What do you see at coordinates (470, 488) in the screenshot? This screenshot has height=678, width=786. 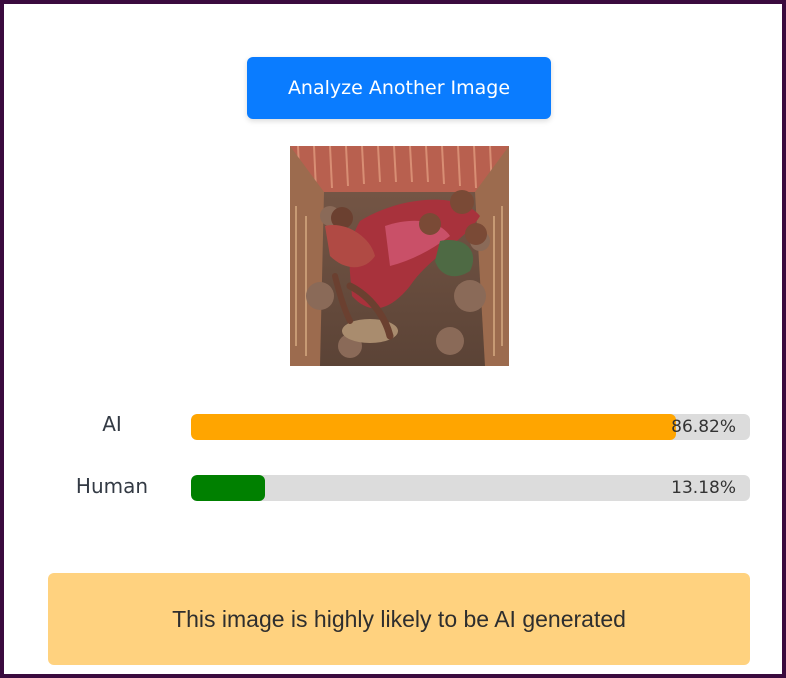 I see `human-probability-bar: 13.18%` at bounding box center [470, 488].